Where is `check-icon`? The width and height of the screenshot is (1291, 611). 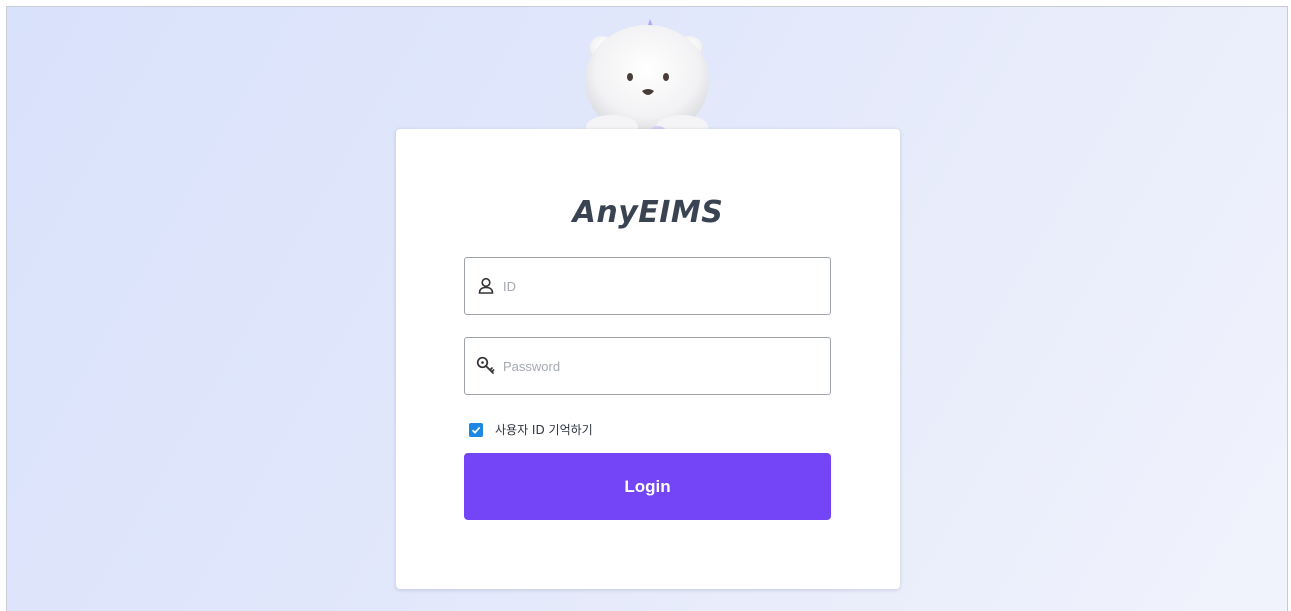 check-icon is located at coordinates (476, 430).